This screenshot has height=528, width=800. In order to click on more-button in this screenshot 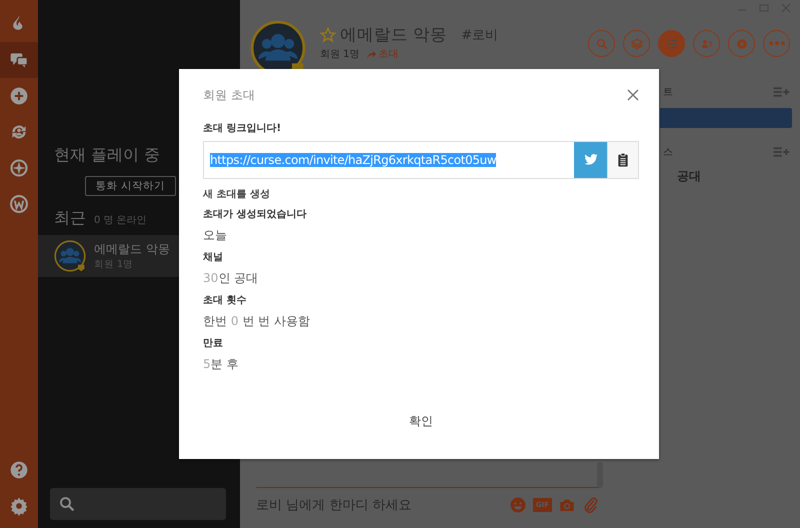, I will do `click(776, 43)`.